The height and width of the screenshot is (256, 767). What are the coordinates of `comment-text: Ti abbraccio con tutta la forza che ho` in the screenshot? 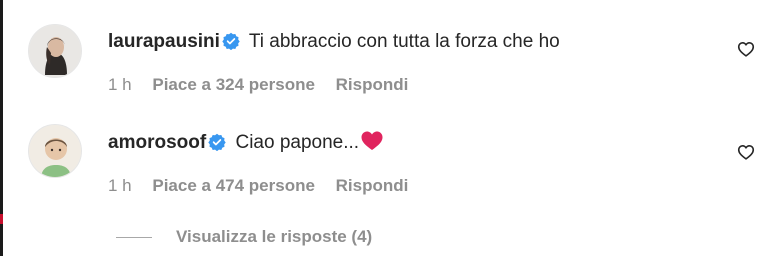 It's located at (404, 41).